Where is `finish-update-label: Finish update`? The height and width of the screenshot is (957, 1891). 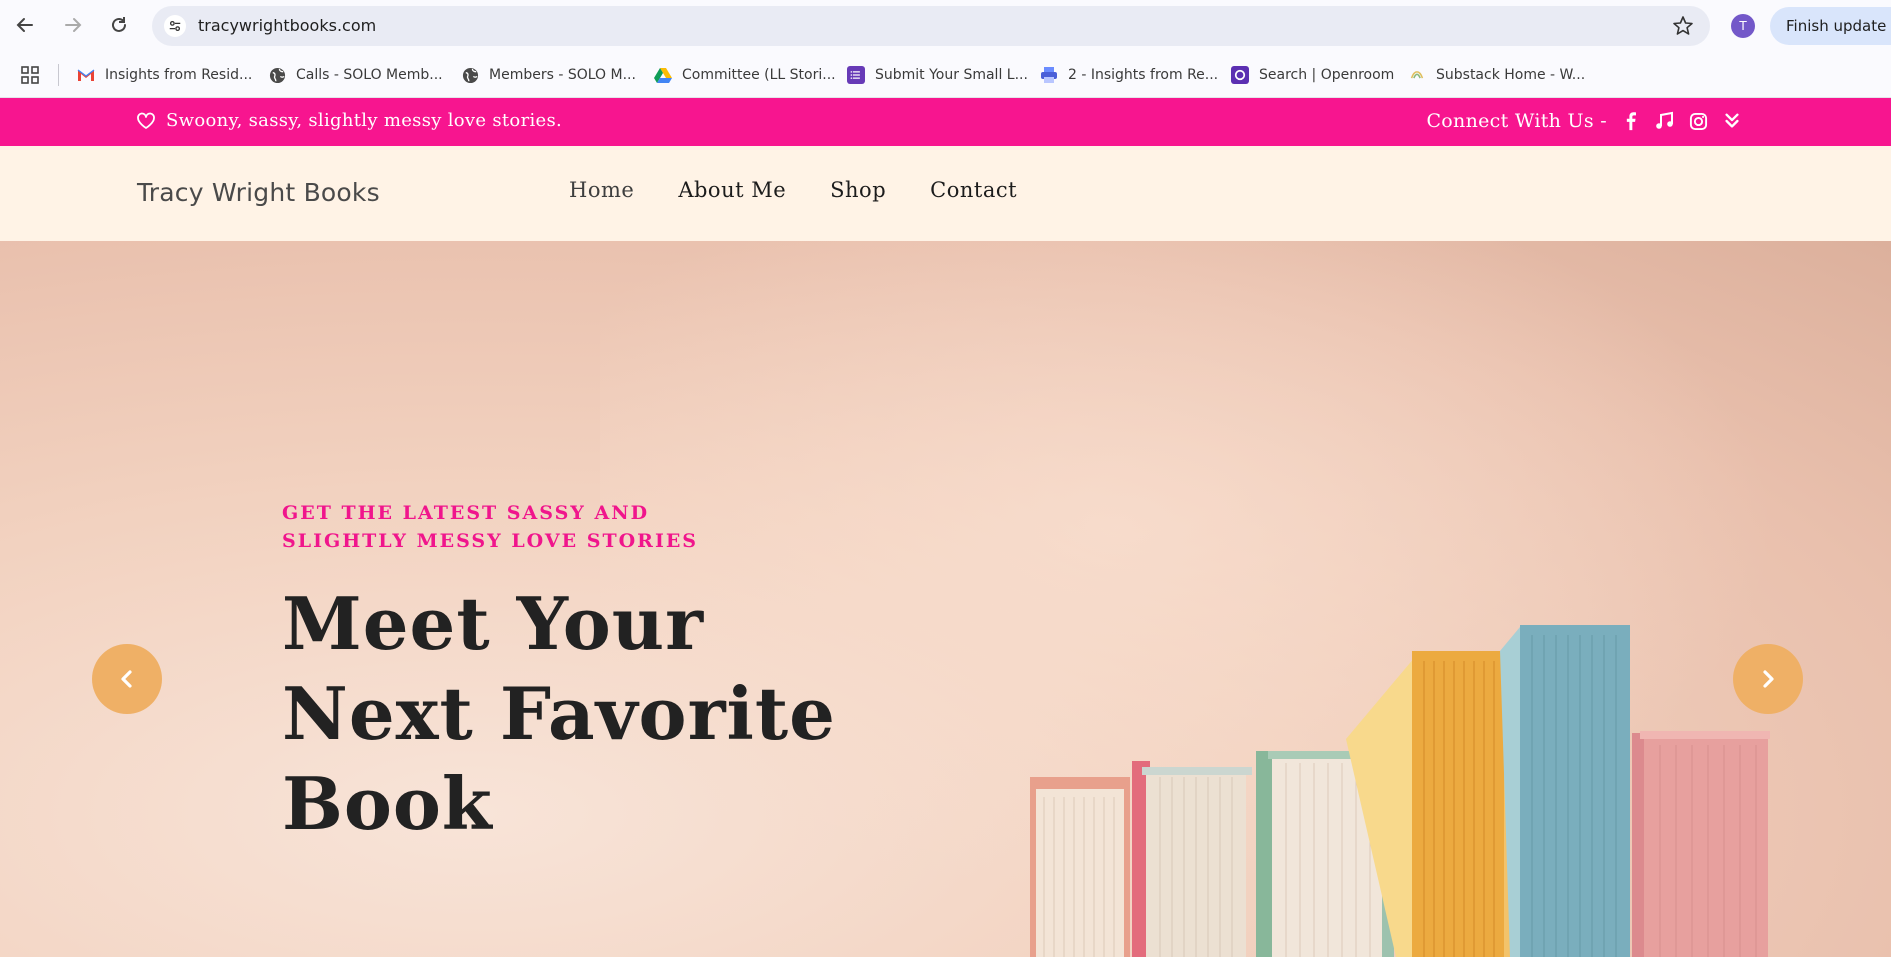 finish-update-label: Finish update is located at coordinates (1836, 26).